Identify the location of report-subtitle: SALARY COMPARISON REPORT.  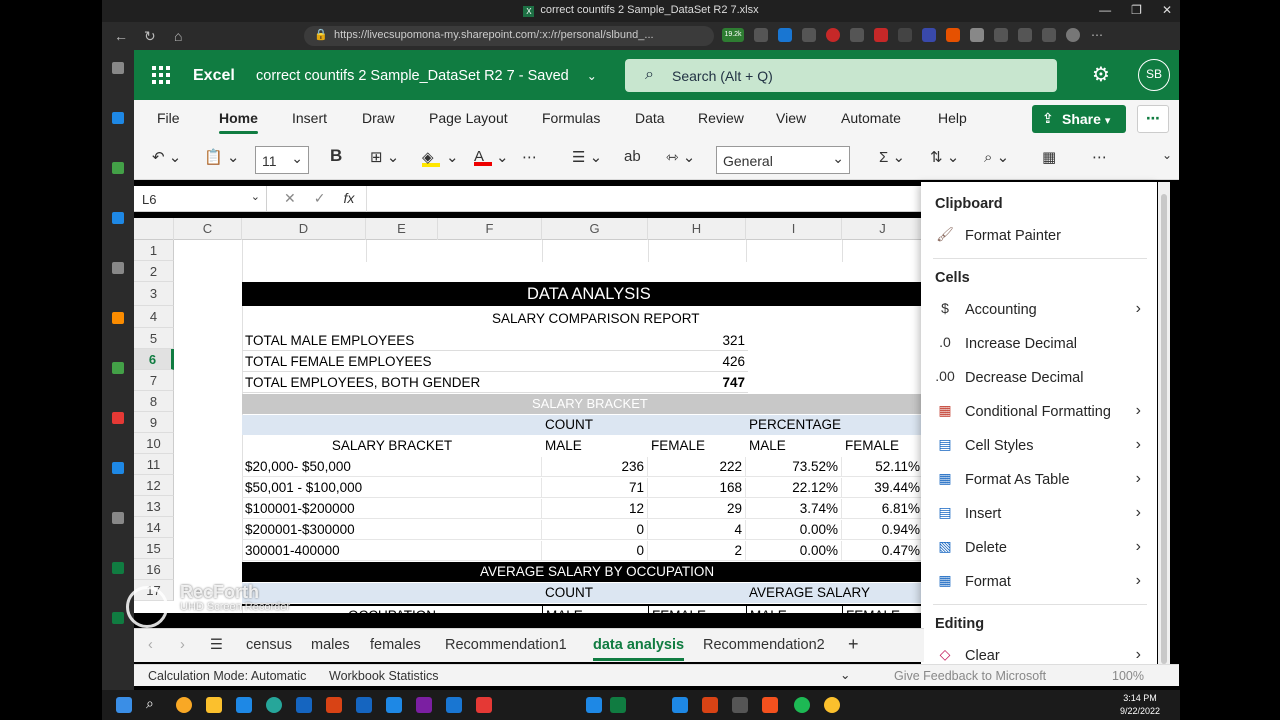
(583, 319).